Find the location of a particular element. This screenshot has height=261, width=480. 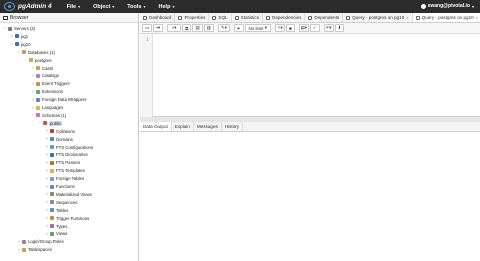

user-menu: swang@pivotal.io ▾ is located at coordinates (447, 6).